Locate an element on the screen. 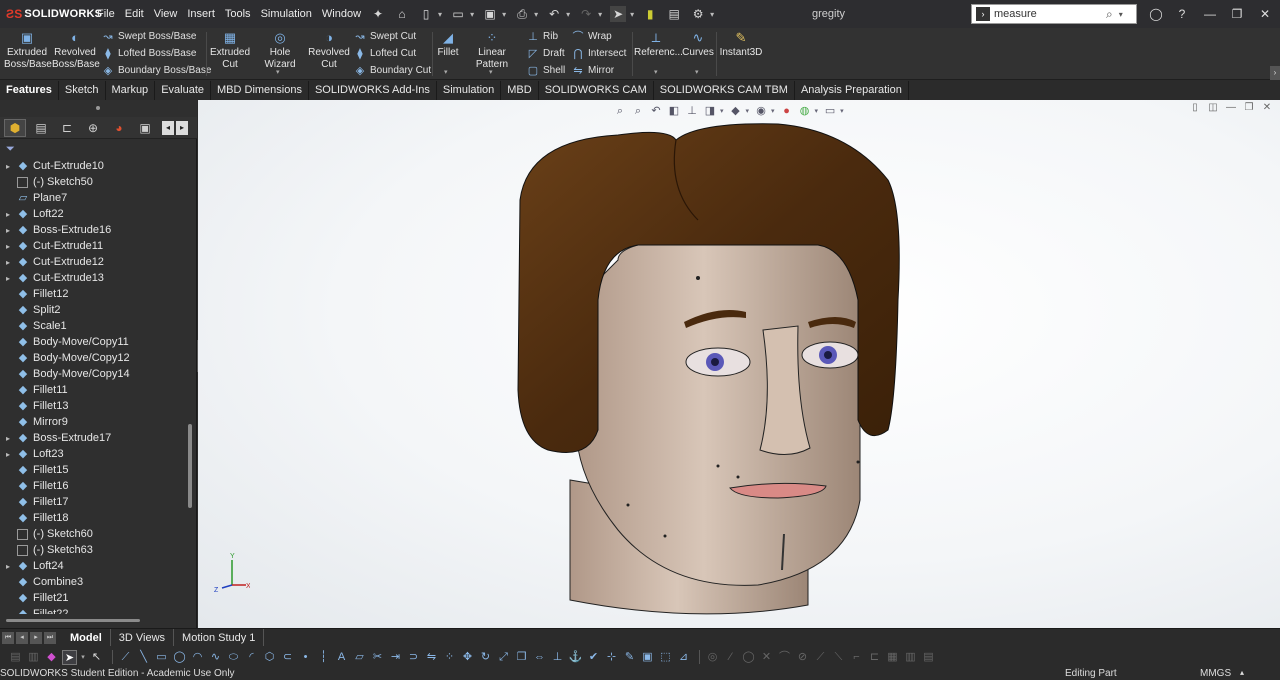 The height and width of the screenshot is (680, 1280). line-icon: ╲ is located at coordinates (143, 657).